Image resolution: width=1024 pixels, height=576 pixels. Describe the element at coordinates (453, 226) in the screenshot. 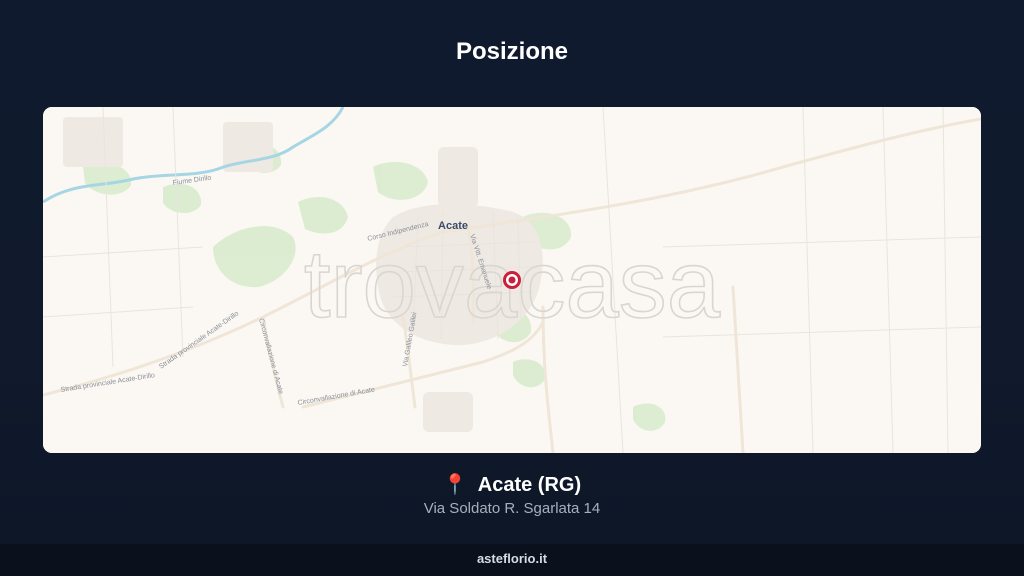

I see `map-place-label: Acate` at that location.